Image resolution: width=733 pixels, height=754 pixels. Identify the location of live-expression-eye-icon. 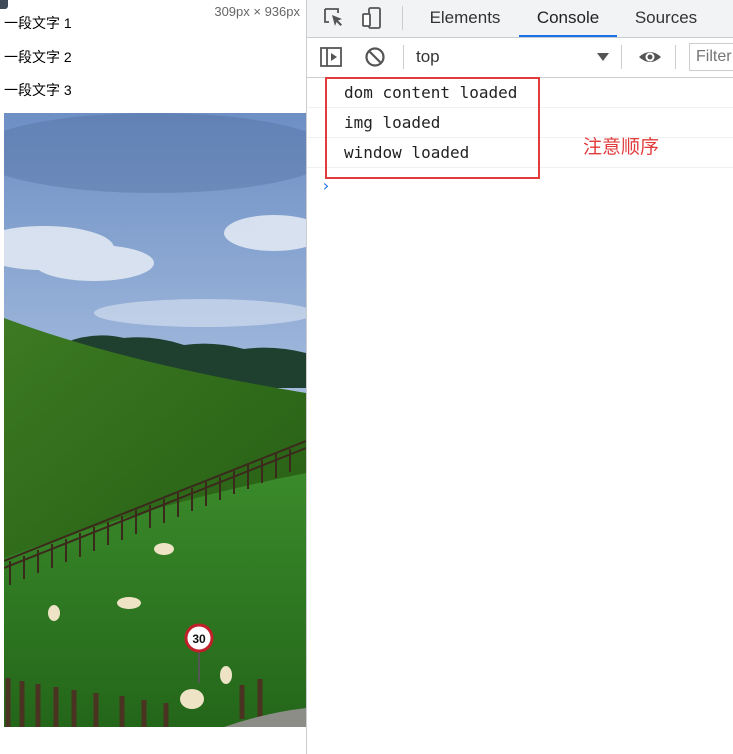
(650, 57).